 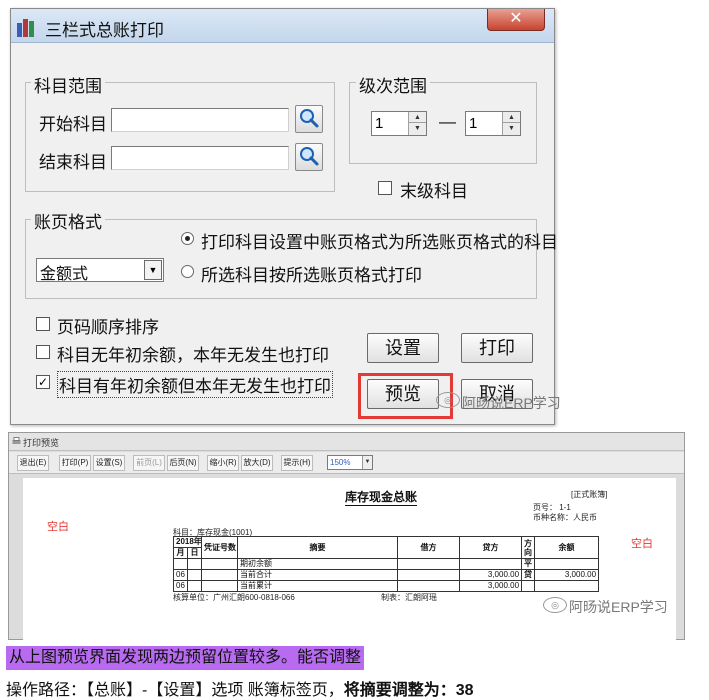 I want to click on prev-page-button: 前页(L), so click(x=149, y=463).